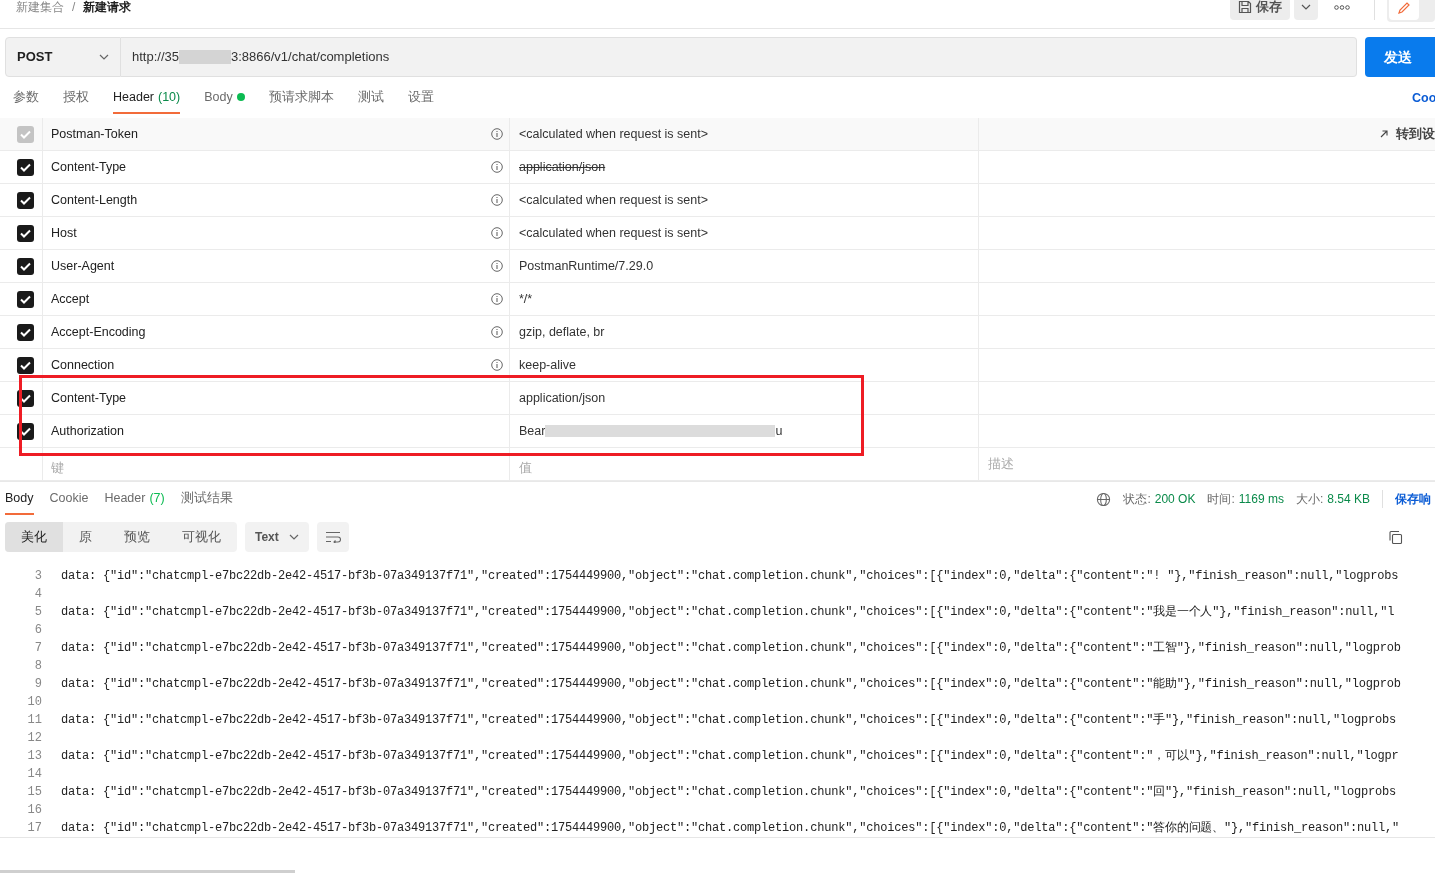 The width and height of the screenshot is (1435, 884). What do you see at coordinates (1400, 57) in the screenshot?
I see `send-button: 发送` at bounding box center [1400, 57].